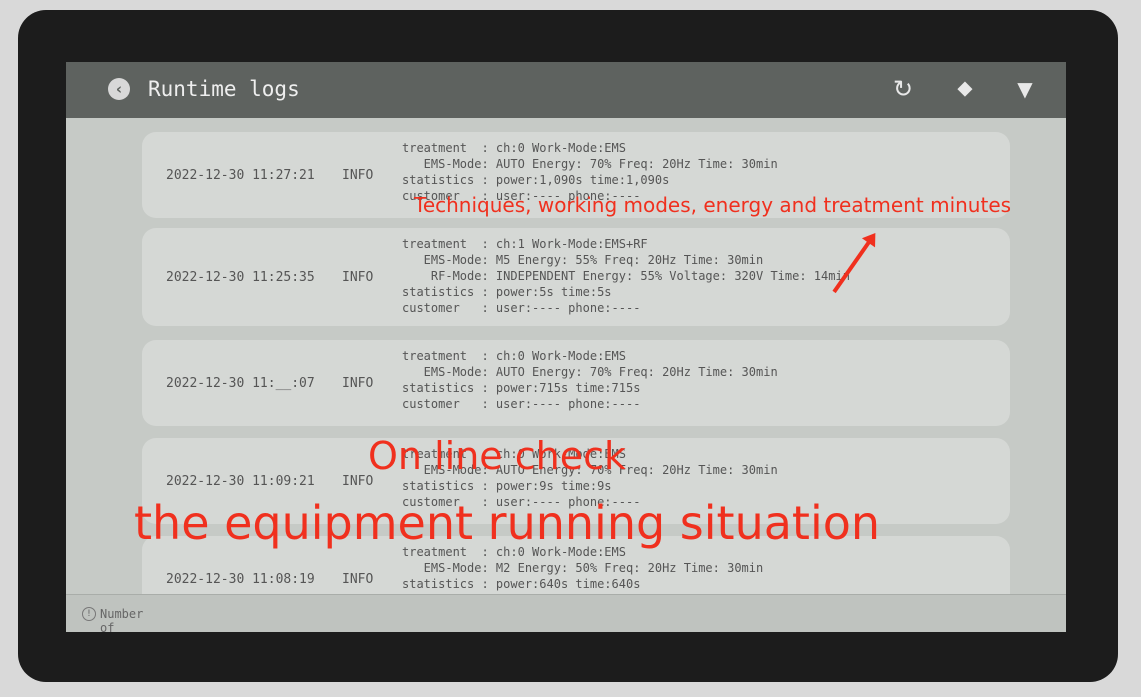 The height and width of the screenshot is (697, 1141). I want to click on page-title: Runtime logs, so click(224, 89).